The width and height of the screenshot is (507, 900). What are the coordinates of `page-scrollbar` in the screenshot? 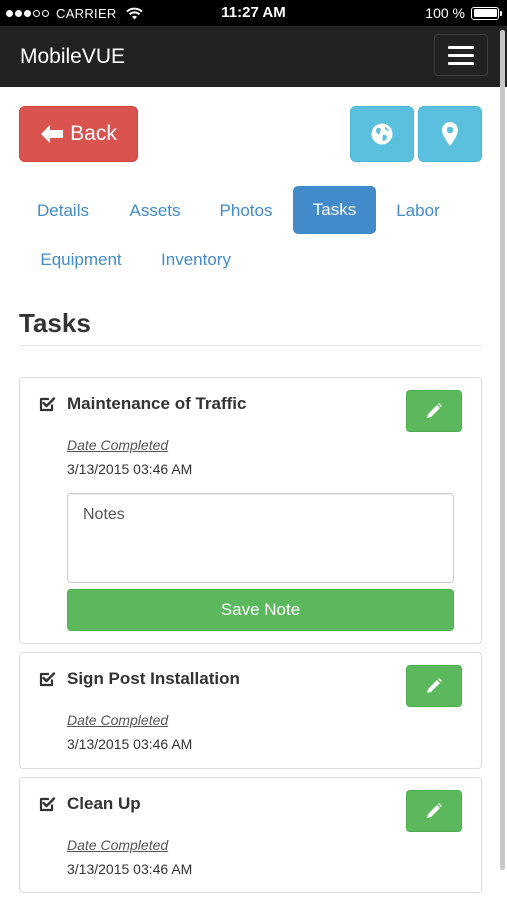 It's located at (502, 450).